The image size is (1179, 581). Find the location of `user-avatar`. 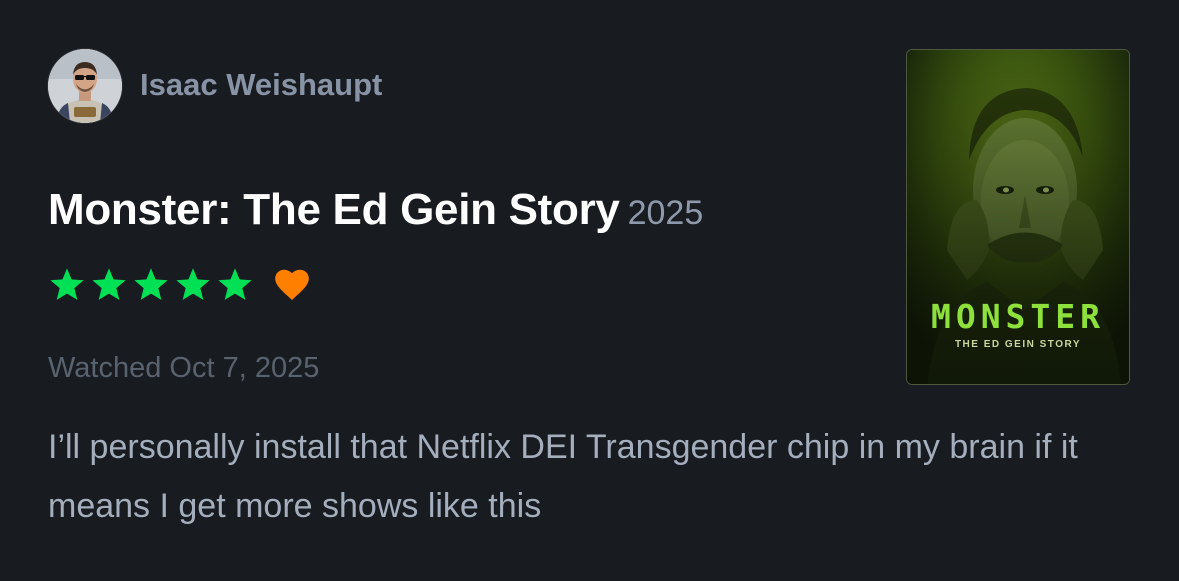

user-avatar is located at coordinates (85, 86).